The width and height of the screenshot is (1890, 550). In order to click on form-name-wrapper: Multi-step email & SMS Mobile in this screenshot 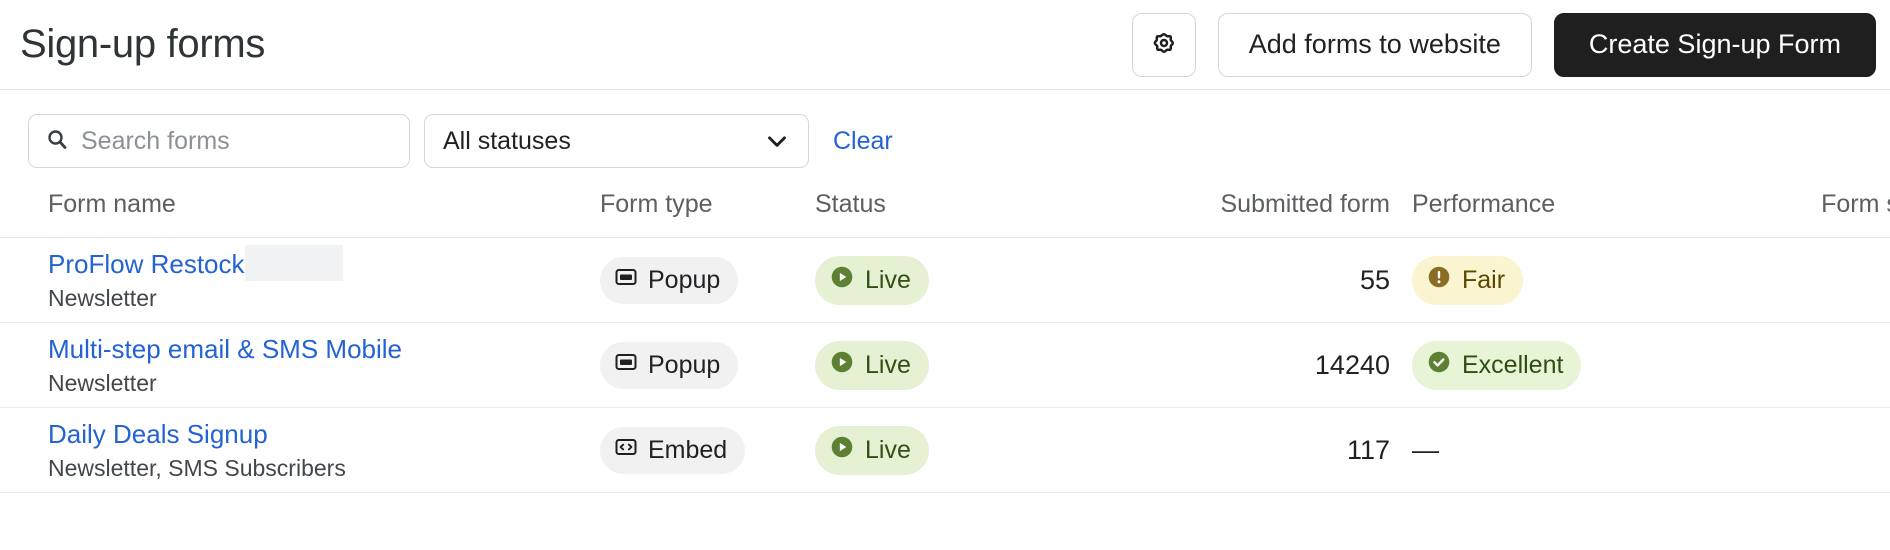, I will do `click(225, 349)`.